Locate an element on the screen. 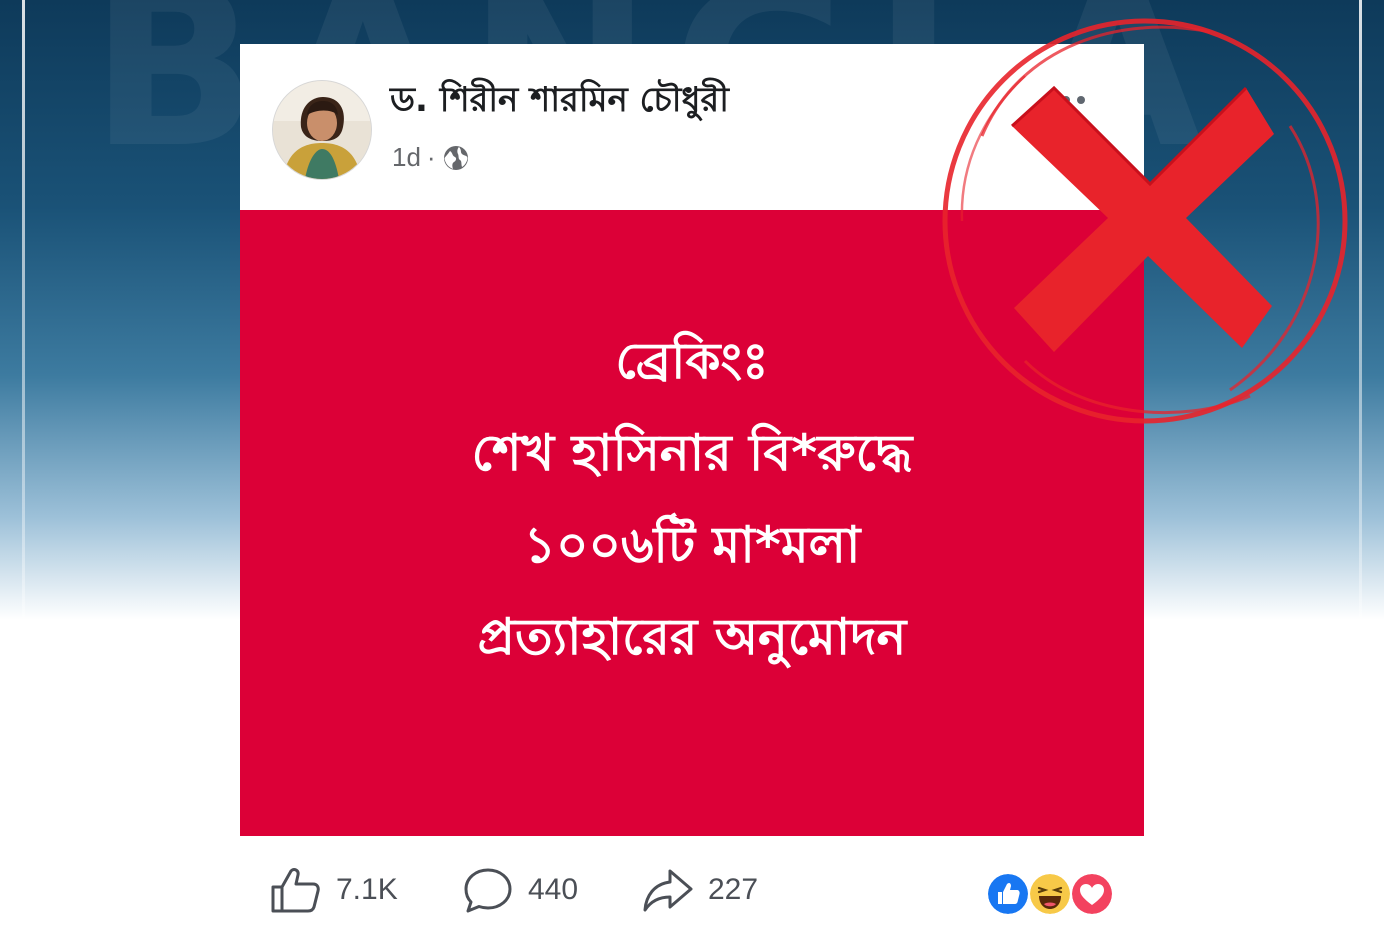 The height and width of the screenshot is (939, 1384). more-options-button is located at coordinates (1066, 100).